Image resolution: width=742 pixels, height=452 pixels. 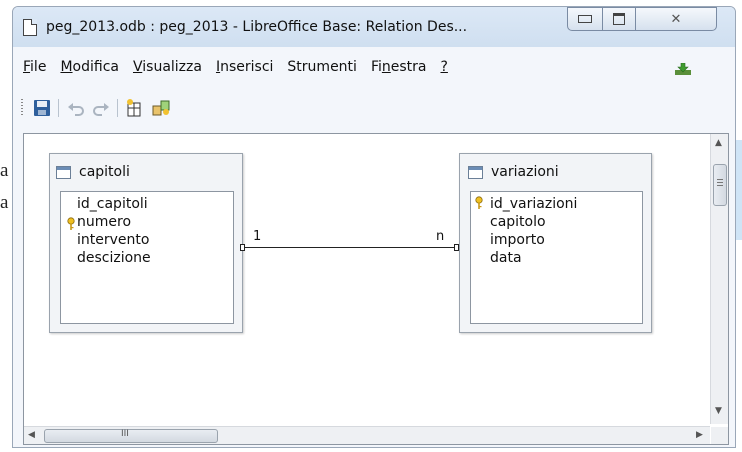 I want to click on background-edge, so click(x=739, y=190).